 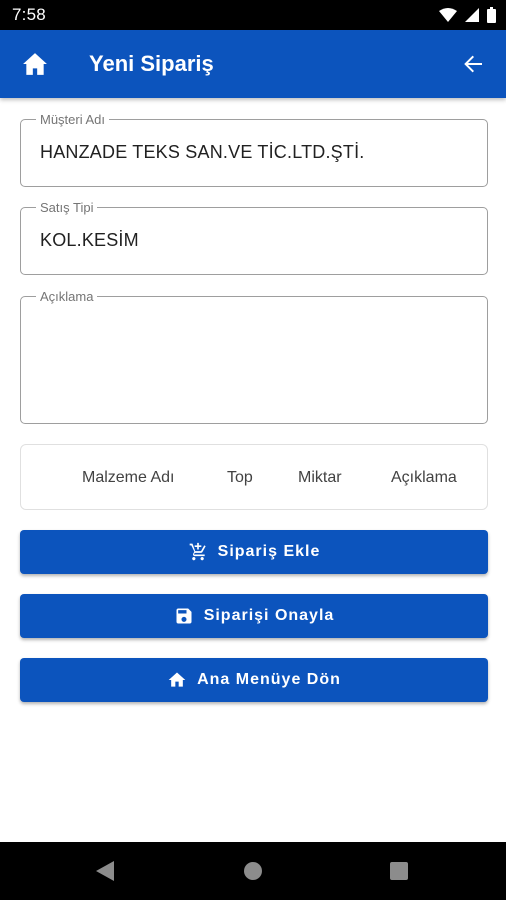 I want to click on order-items-table-header: Malzeme Adı Top Miktar Açıklama, so click(x=254, y=477).